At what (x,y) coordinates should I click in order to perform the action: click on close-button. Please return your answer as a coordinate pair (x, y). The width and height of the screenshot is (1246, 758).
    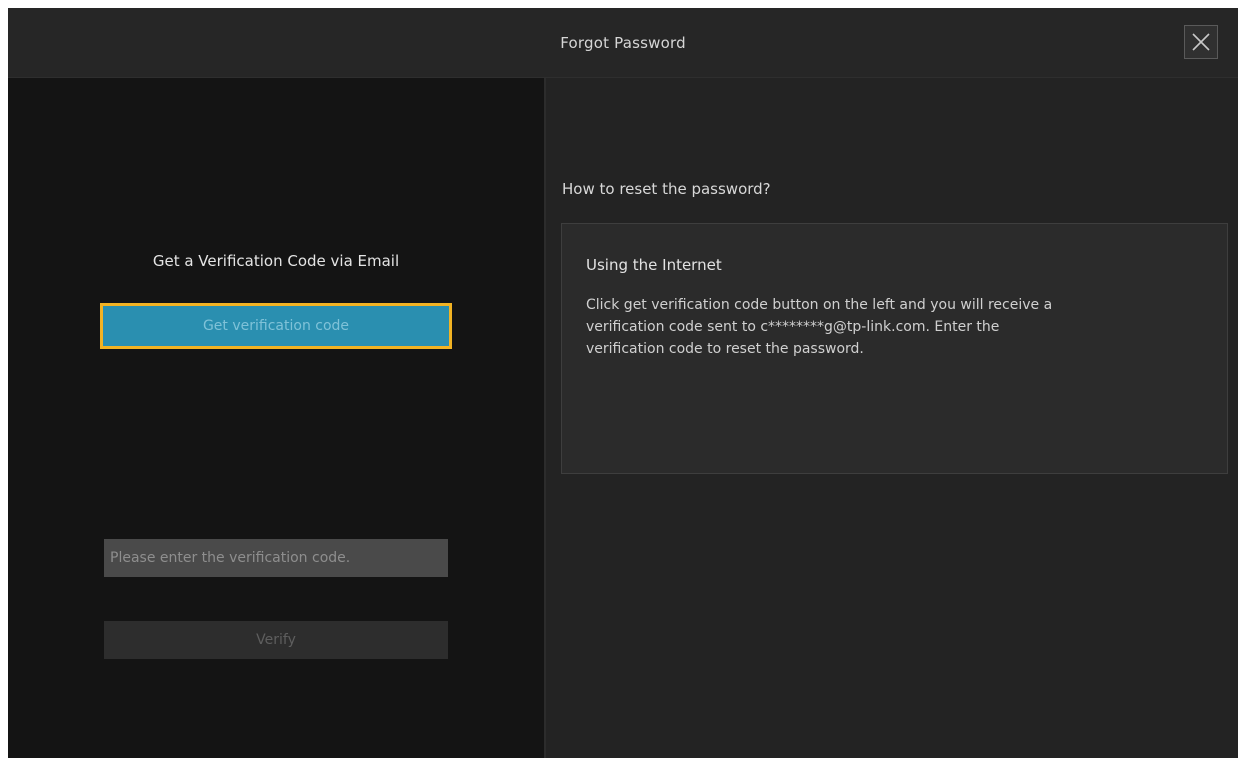
    Looking at the image, I should click on (1201, 42).